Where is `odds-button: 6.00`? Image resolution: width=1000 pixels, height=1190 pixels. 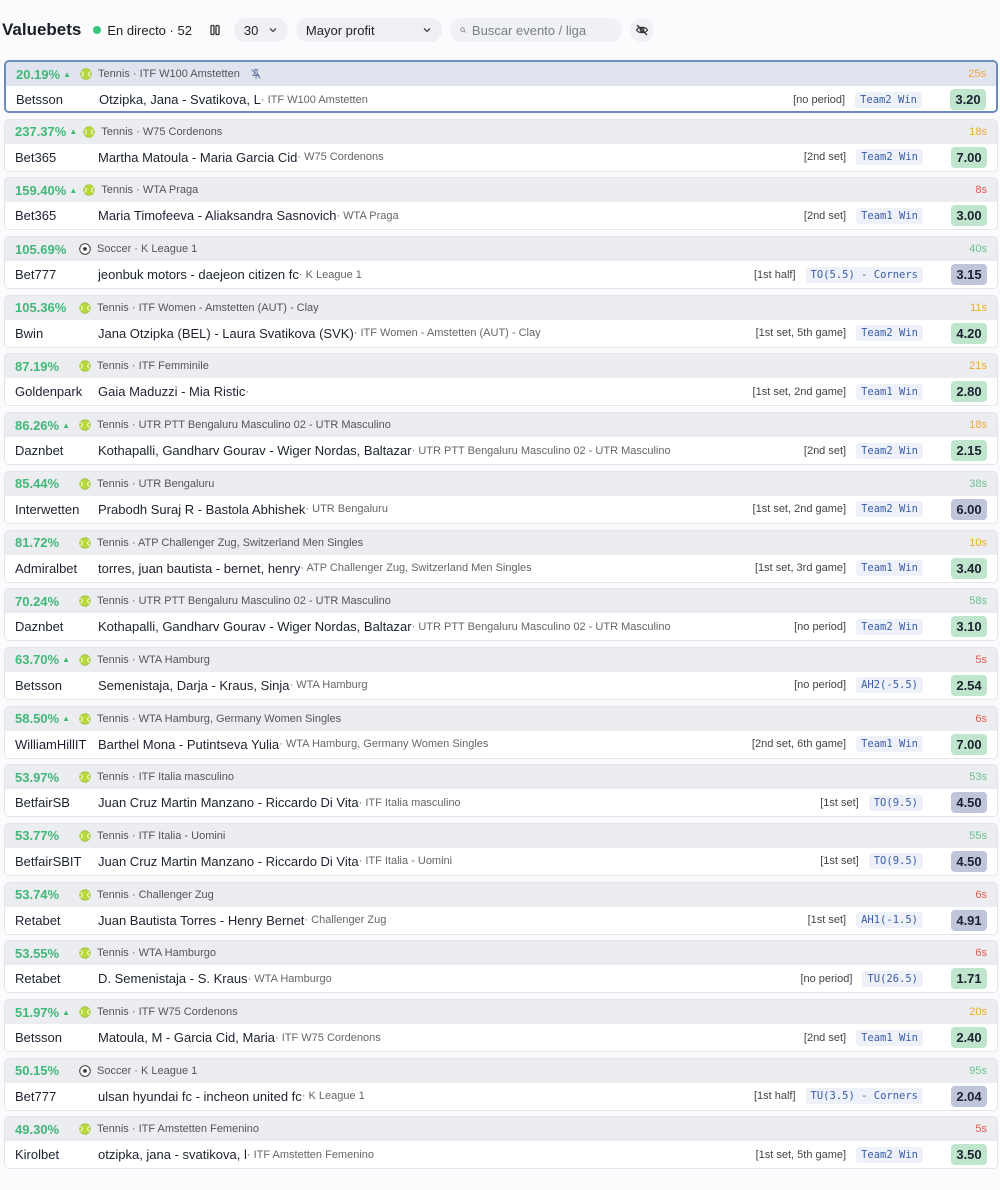
odds-button: 6.00 is located at coordinates (969, 509).